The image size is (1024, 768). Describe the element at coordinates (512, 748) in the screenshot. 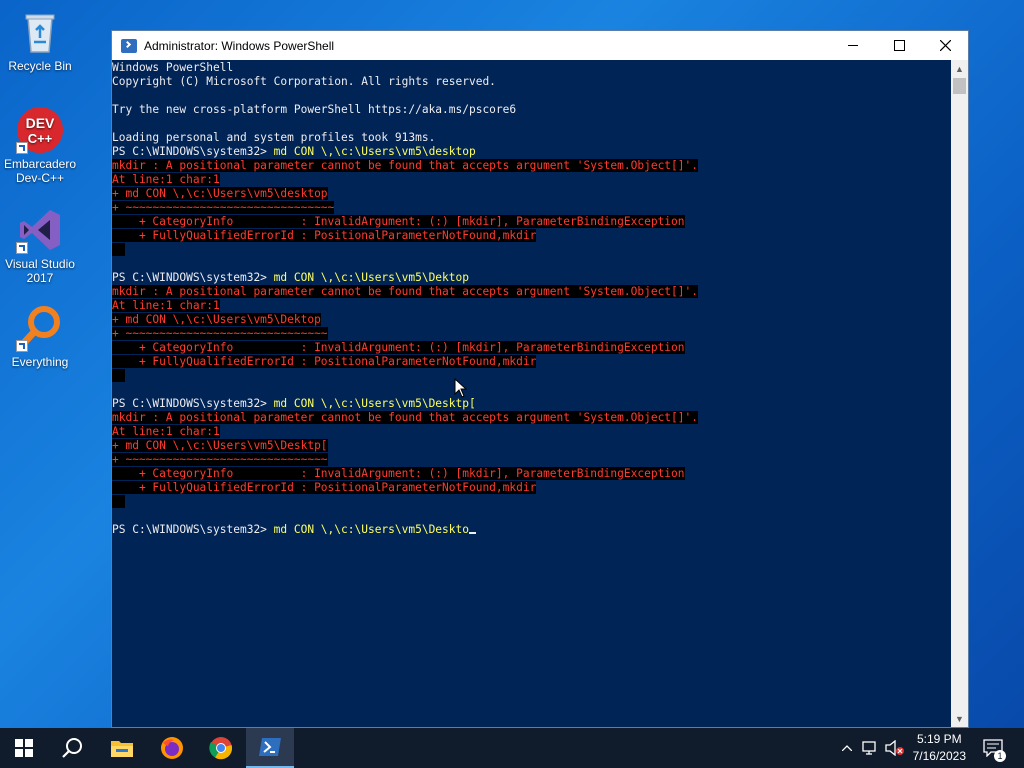

I see `taskbar: 5:19 PM 7/16/2023 1` at that location.